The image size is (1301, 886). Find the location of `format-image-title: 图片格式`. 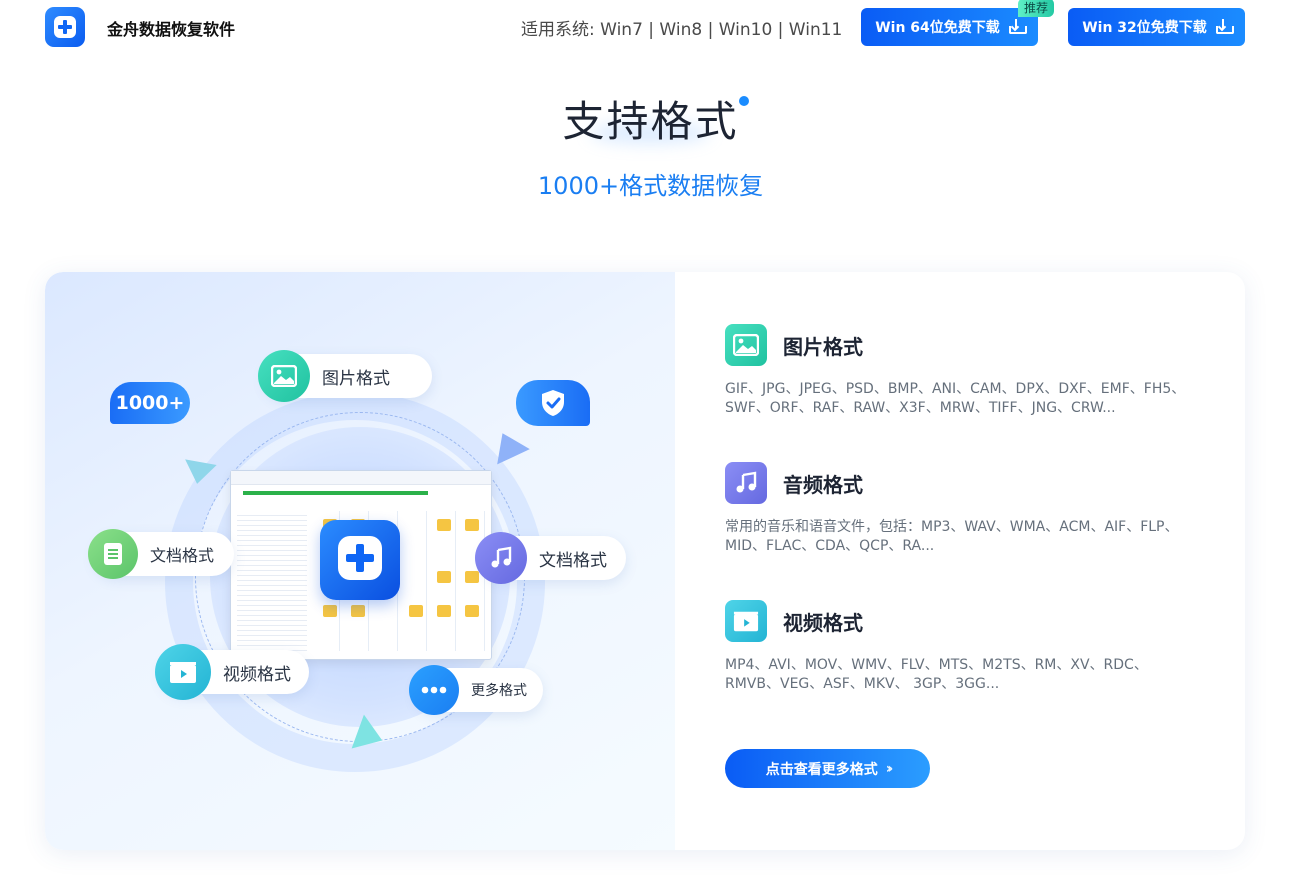

format-image-title: 图片格式 is located at coordinates (823, 346).